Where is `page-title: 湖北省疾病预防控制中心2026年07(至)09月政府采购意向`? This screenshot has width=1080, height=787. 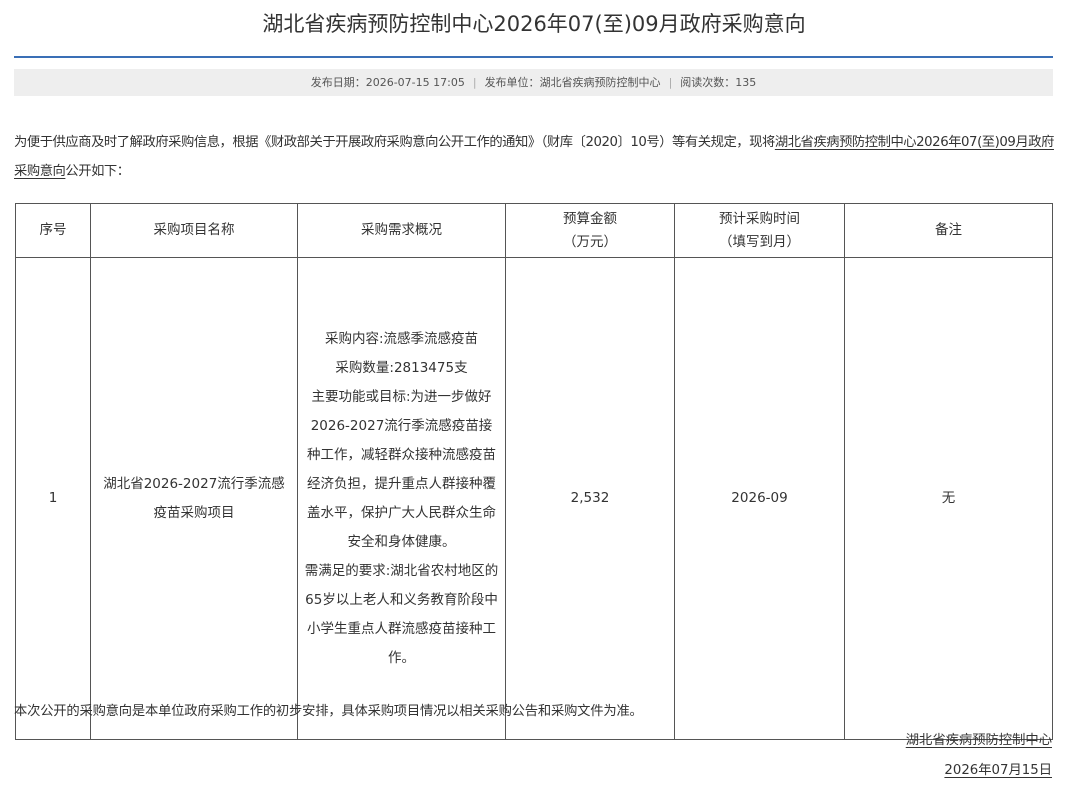
page-title: 湖北省疾病预防控制中心2026年07(至)09月政府采购意向 is located at coordinates (534, 24).